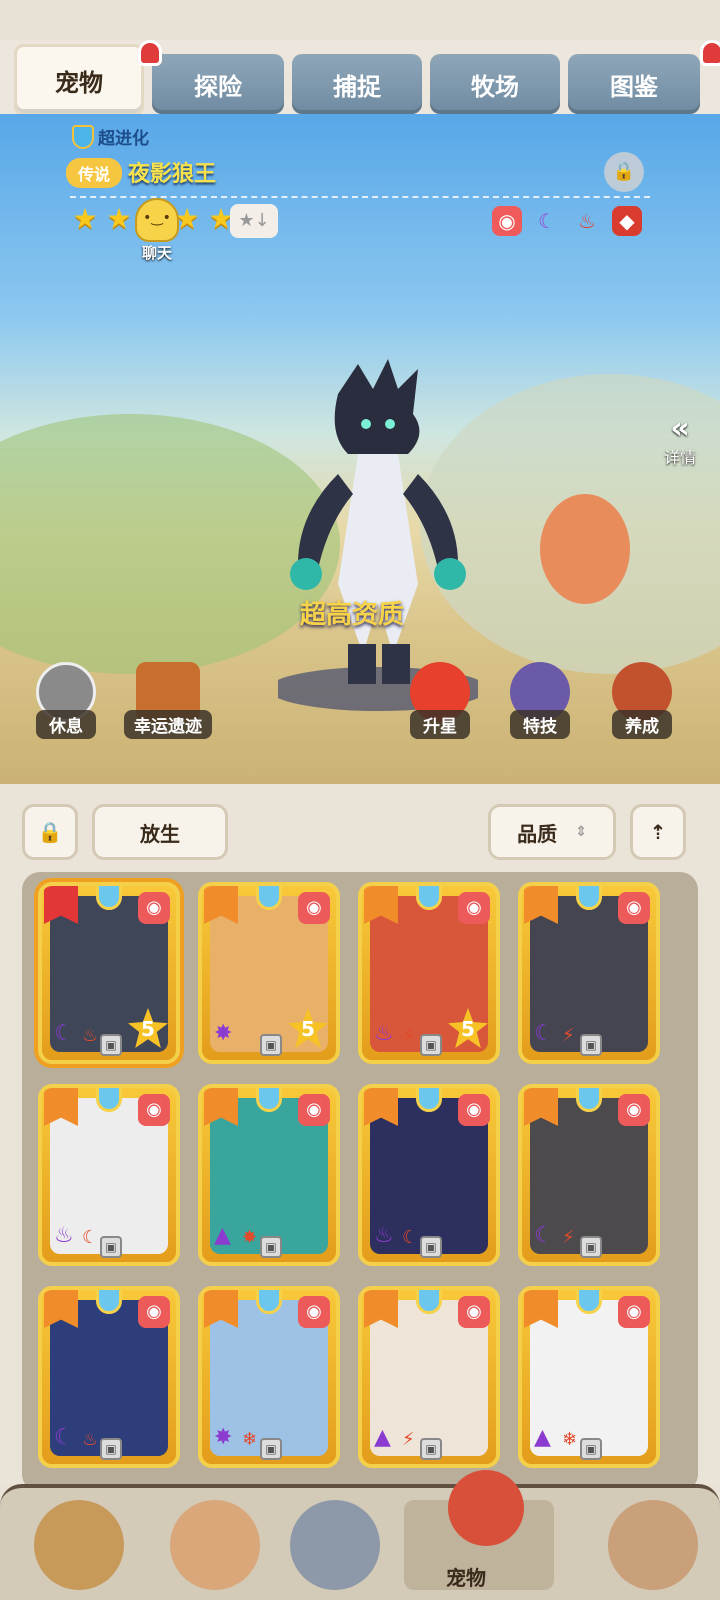 Image resolution: width=720 pixels, height=1600 pixels. I want to click on pet-card: ◉ ♨ ⚡ ▣ 5, so click(429, 973).